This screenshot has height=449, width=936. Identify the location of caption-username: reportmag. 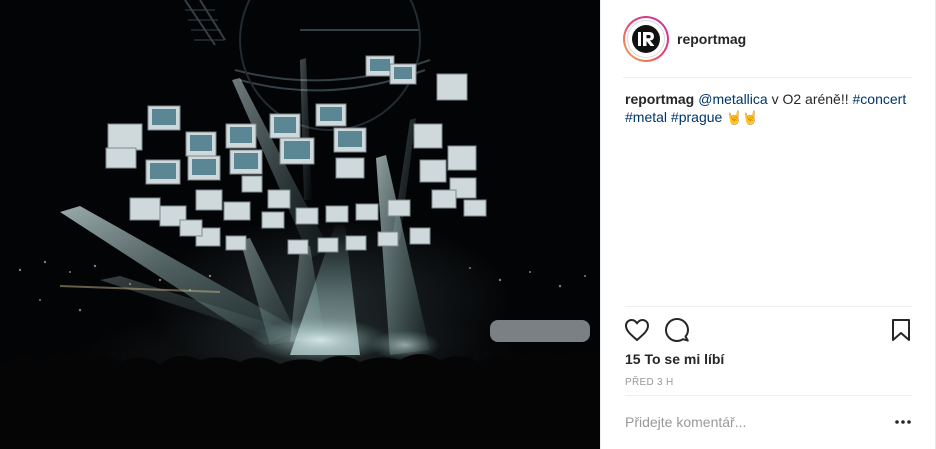
(659, 99).